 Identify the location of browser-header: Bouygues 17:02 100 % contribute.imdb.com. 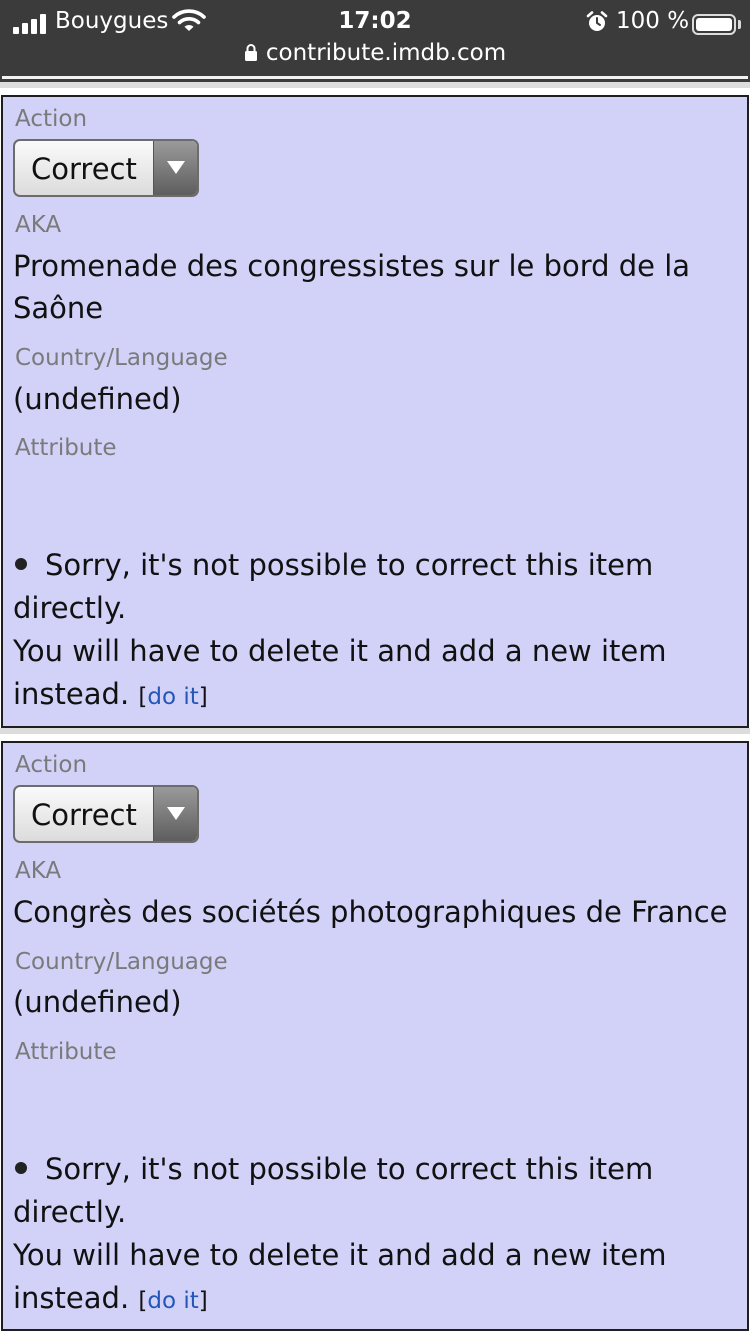
(375, 41).